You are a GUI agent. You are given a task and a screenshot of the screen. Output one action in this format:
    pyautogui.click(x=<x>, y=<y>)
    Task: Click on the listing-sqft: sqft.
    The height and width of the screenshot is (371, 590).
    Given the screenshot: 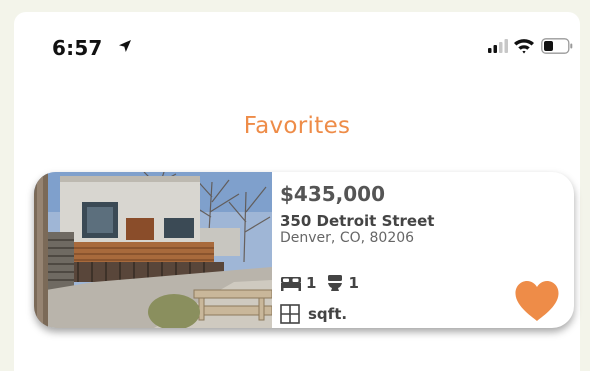 What is the action you would take?
    pyautogui.click(x=313, y=314)
    